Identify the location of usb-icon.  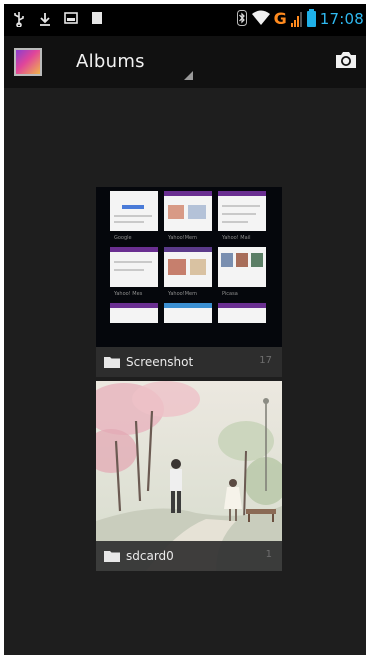
(19, 19).